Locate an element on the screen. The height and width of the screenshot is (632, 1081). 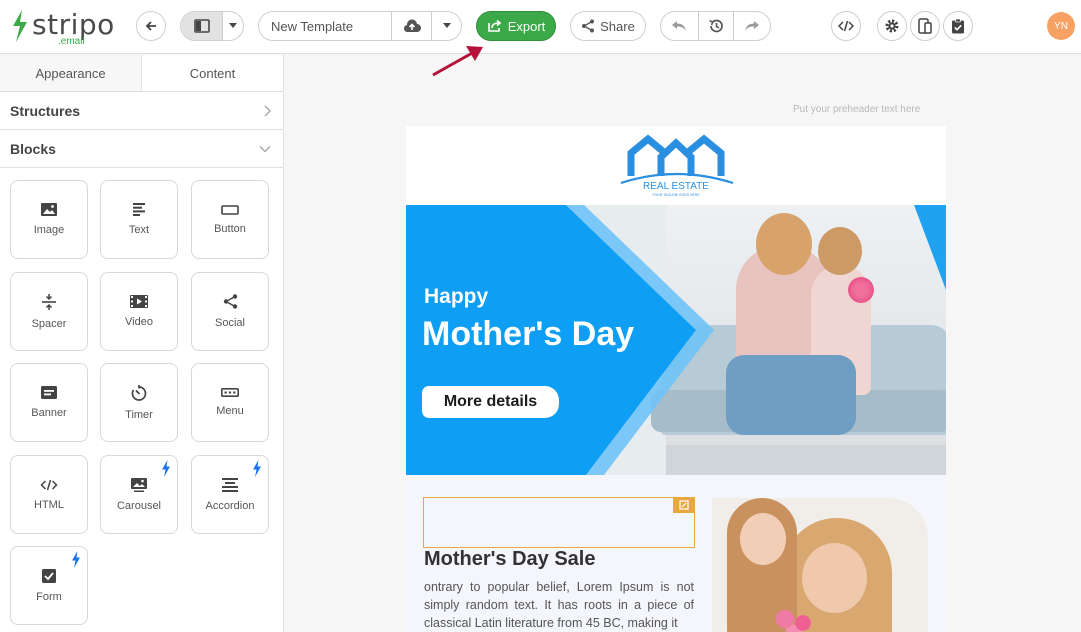
user-avatar: YN is located at coordinates (1061, 26).